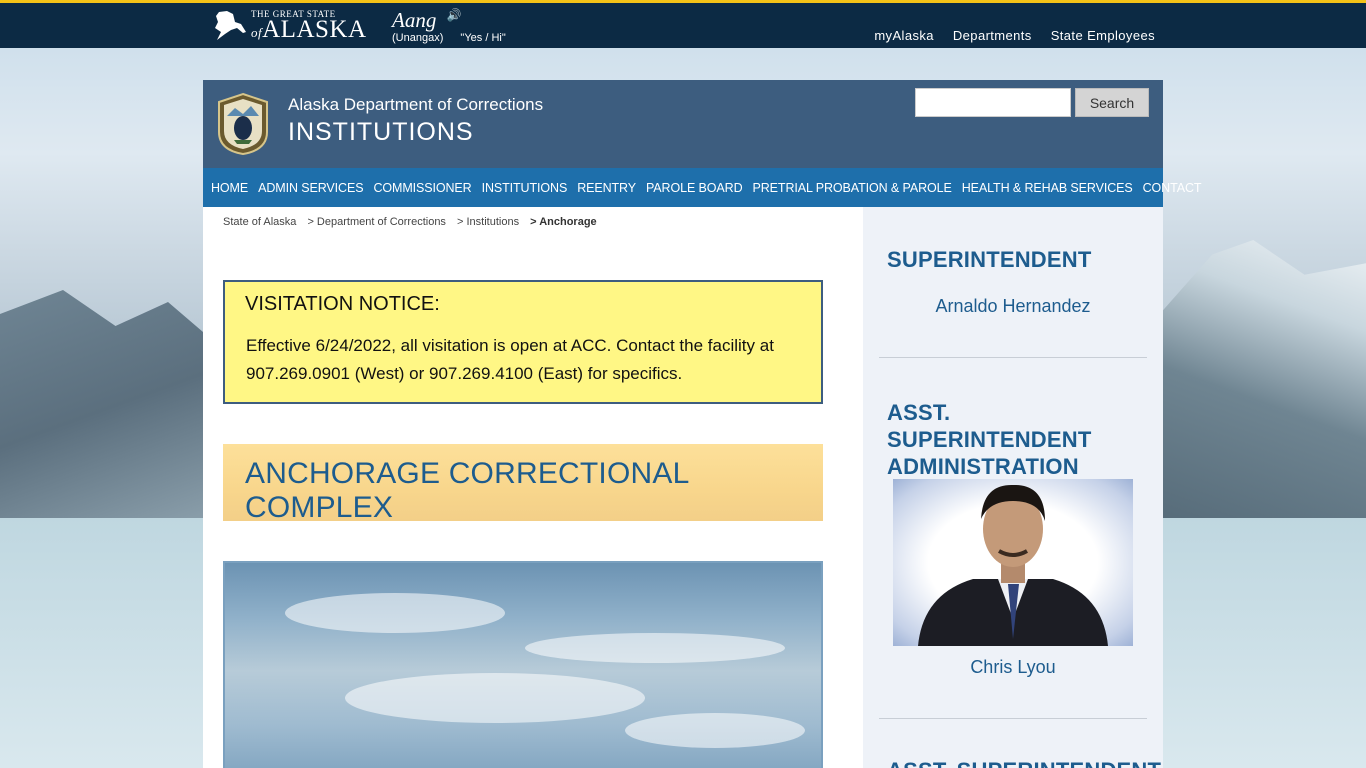 The height and width of the screenshot is (768, 1366). What do you see at coordinates (523, 664) in the screenshot?
I see `facility-photo` at bounding box center [523, 664].